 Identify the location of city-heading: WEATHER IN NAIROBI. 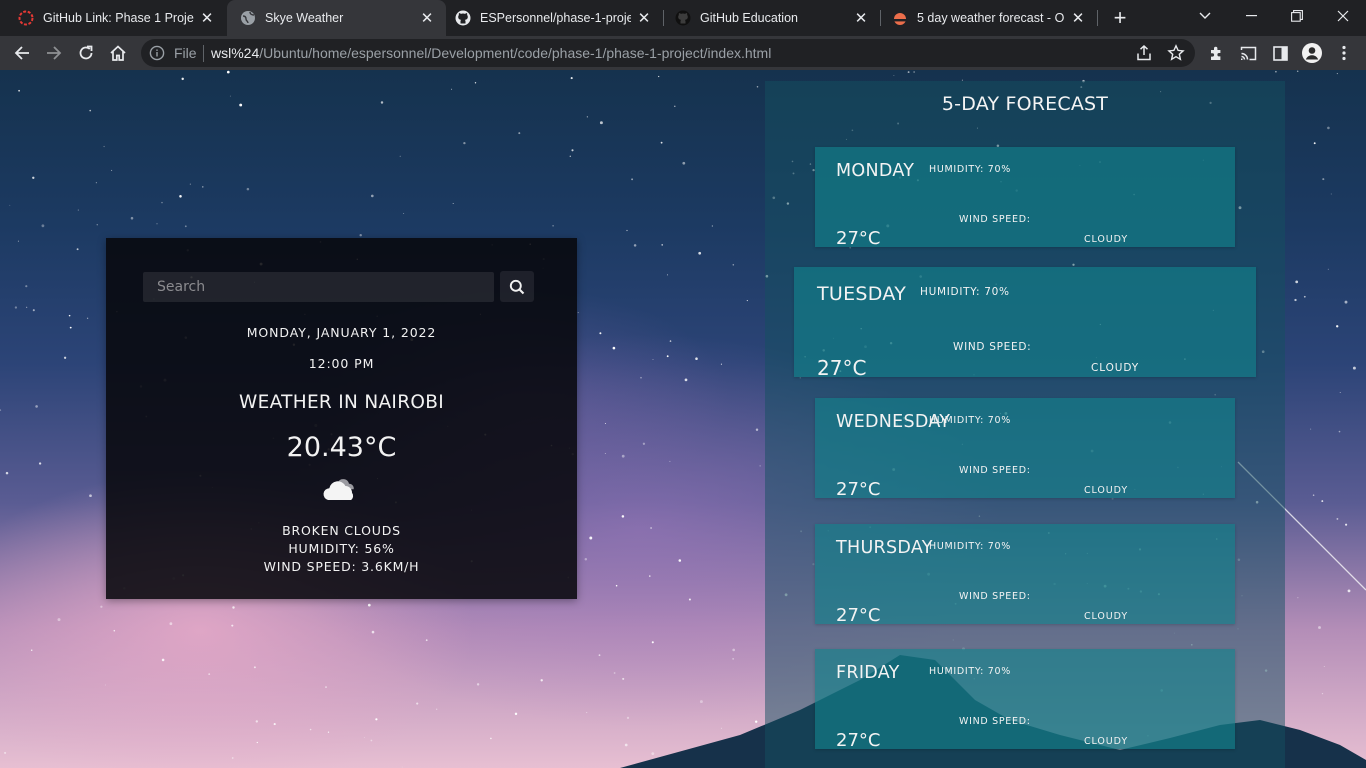
(341, 402).